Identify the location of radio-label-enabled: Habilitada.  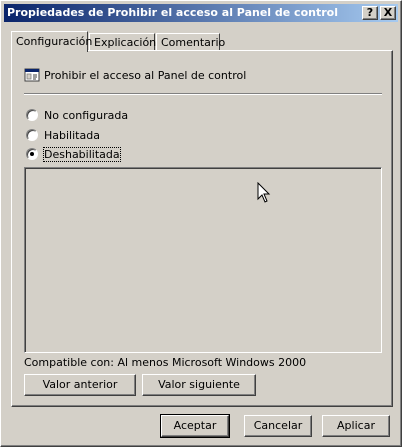
(72, 135).